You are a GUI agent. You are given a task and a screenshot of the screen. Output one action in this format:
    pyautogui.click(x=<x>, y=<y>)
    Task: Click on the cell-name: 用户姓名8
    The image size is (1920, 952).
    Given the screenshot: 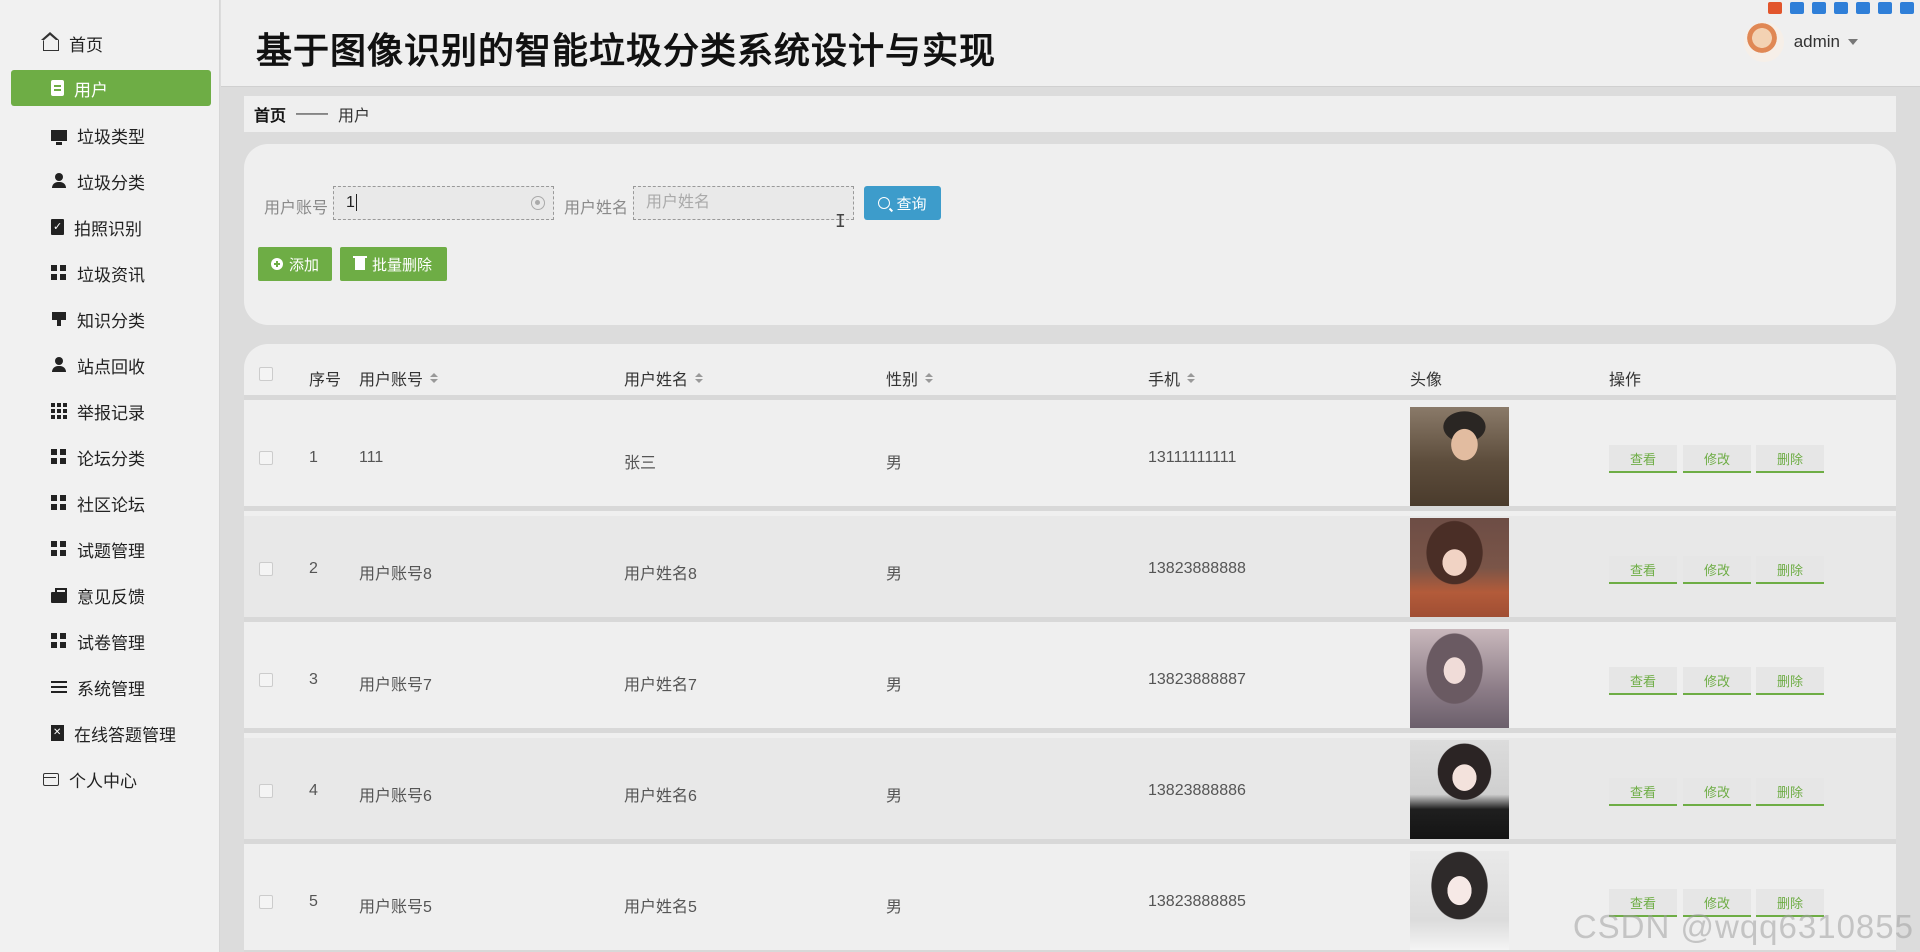 What is the action you would take?
    pyautogui.click(x=660, y=574)
    